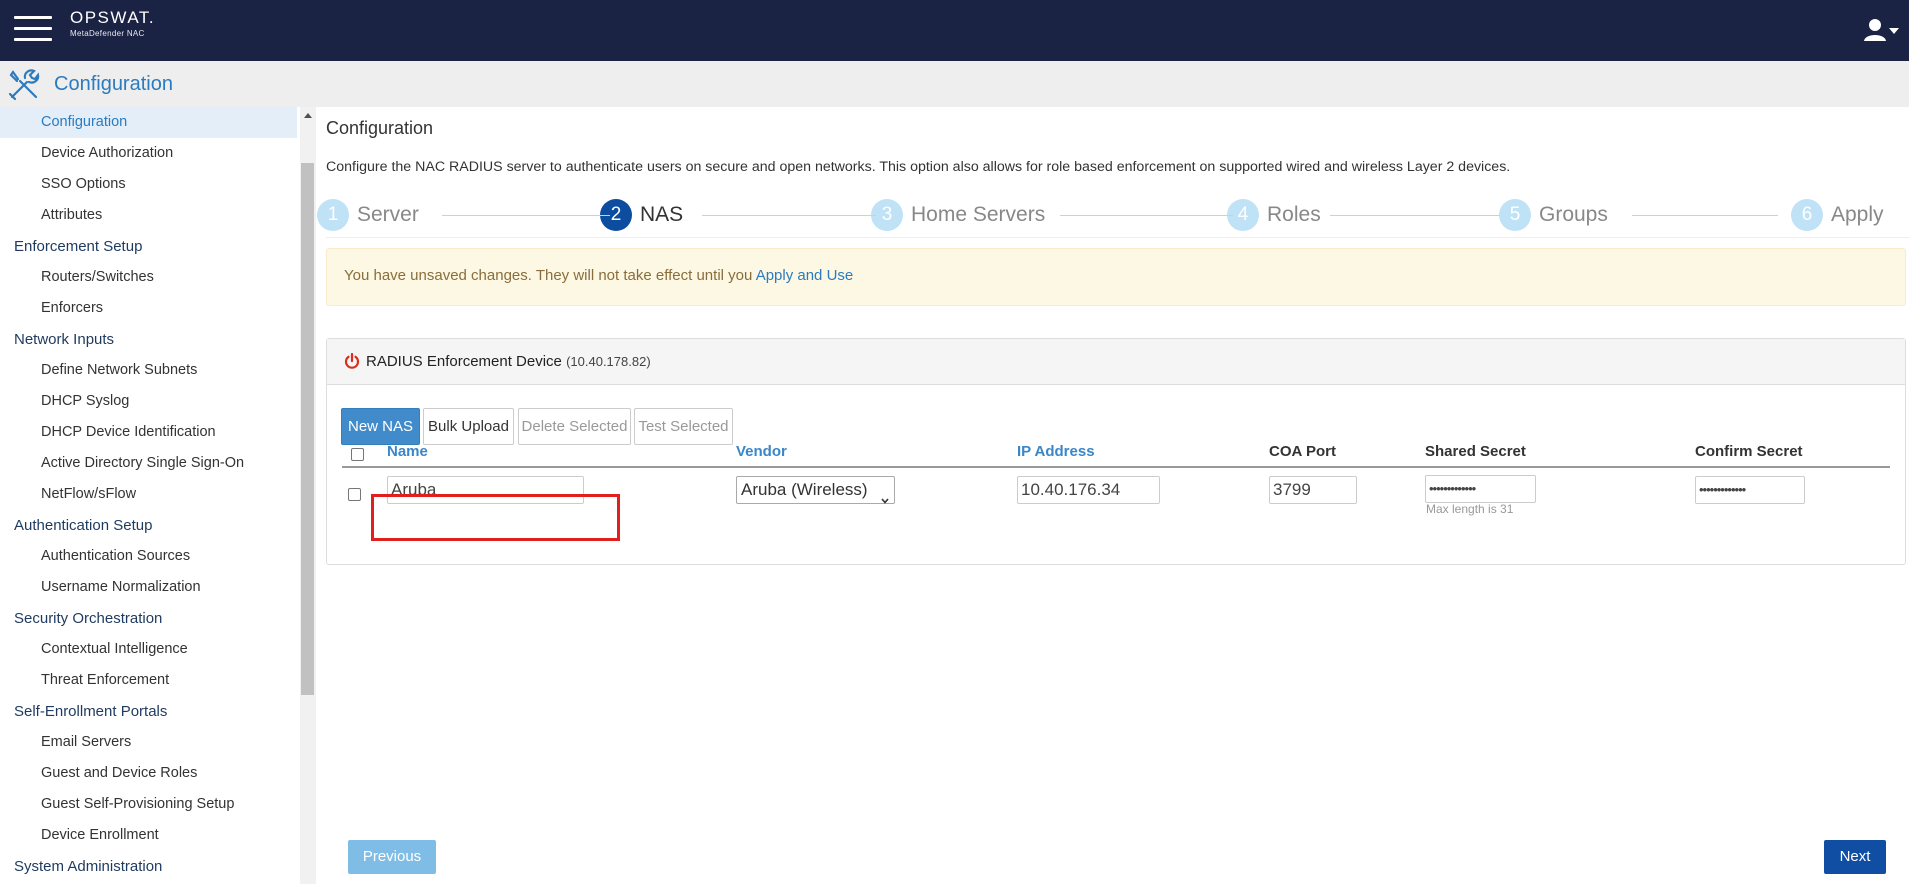 Image resolution: width=1909 pixels, height=884 pixels. I want to click on sidebar-item-device-authorization: Device Authorization, so click(148, 153).